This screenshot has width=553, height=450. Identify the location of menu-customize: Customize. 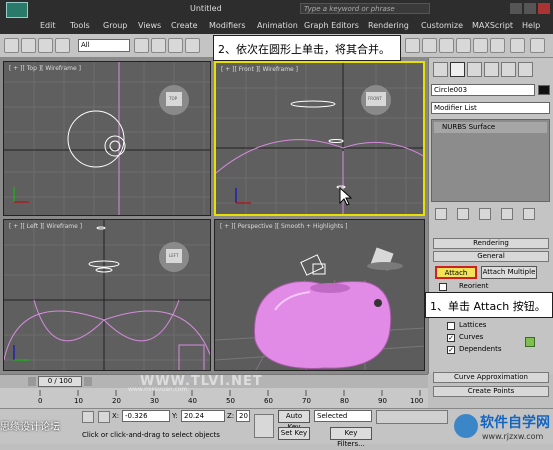
(442, 25).